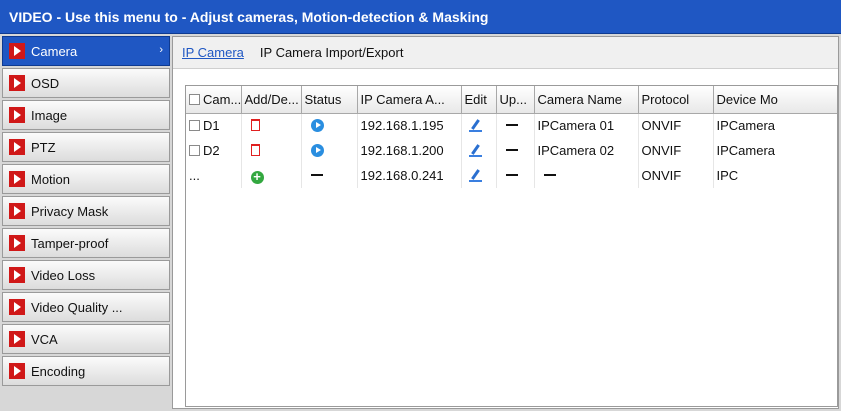 This screenshot has height=411, width=841. Describe the element at coordinates (409, 150) in the screenshot. I see `ip-address: 192.168.1.200` at that location.